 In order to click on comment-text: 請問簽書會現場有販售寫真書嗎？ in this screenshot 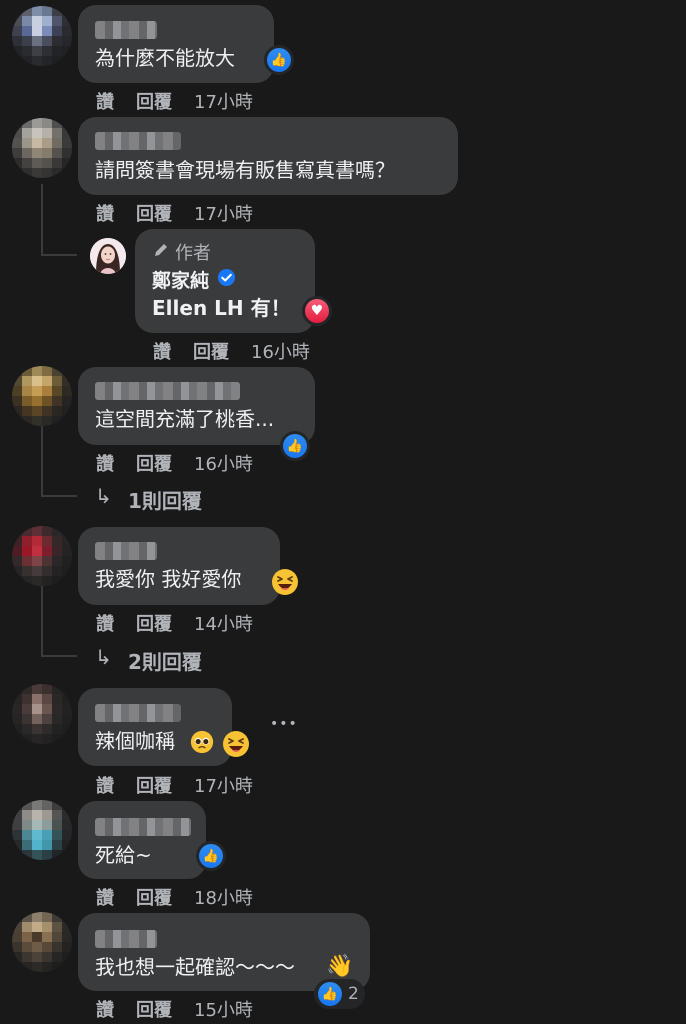, I will do `click(245, 170)`.